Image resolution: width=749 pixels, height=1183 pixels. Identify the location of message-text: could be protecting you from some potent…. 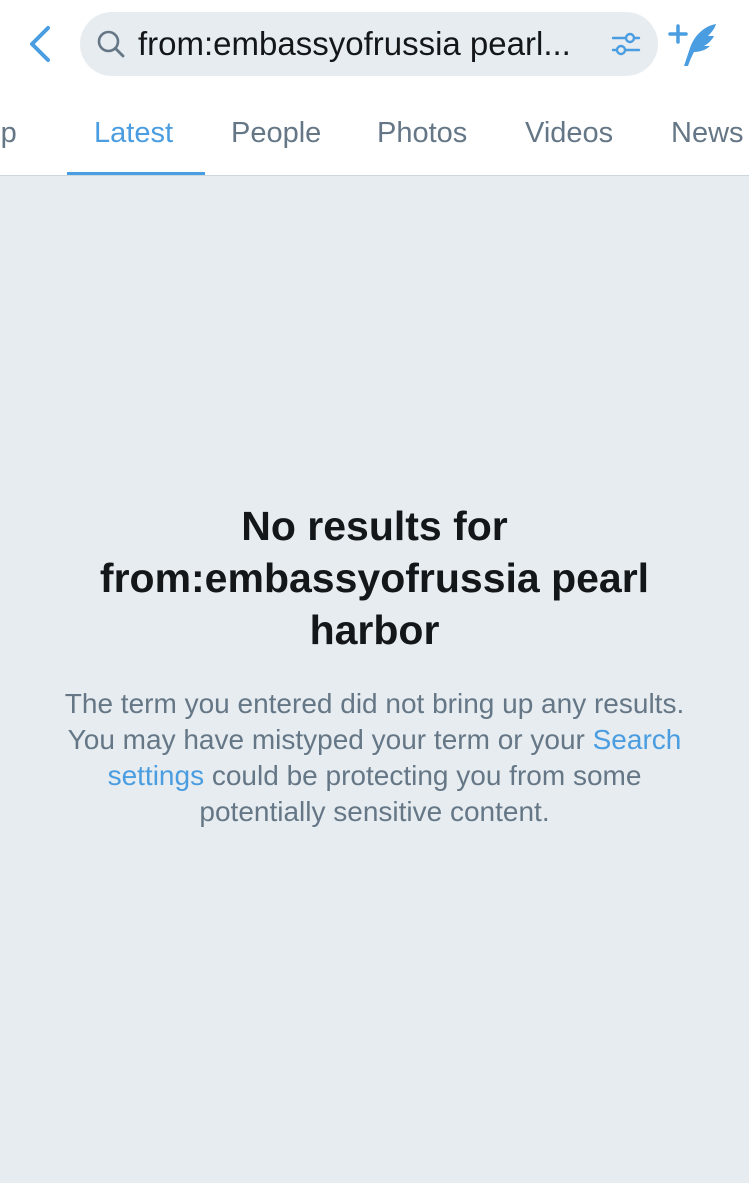
(420, 793).